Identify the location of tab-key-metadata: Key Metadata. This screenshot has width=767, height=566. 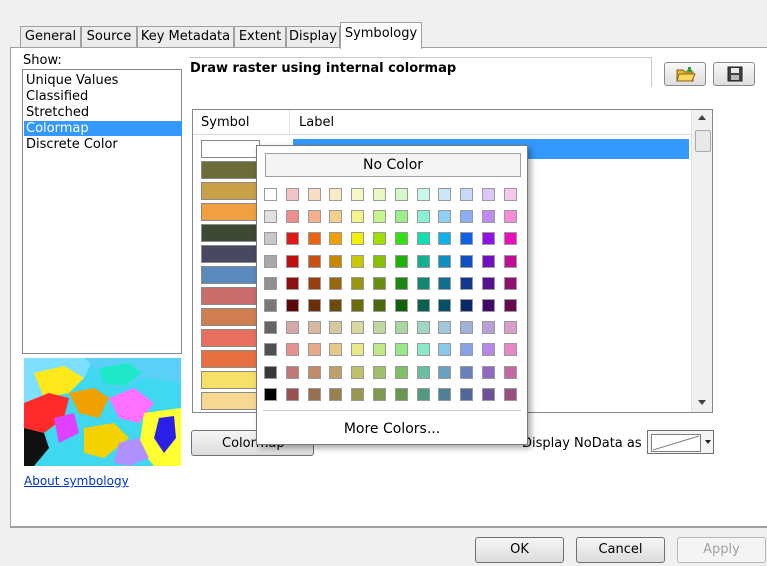
(185, 37).